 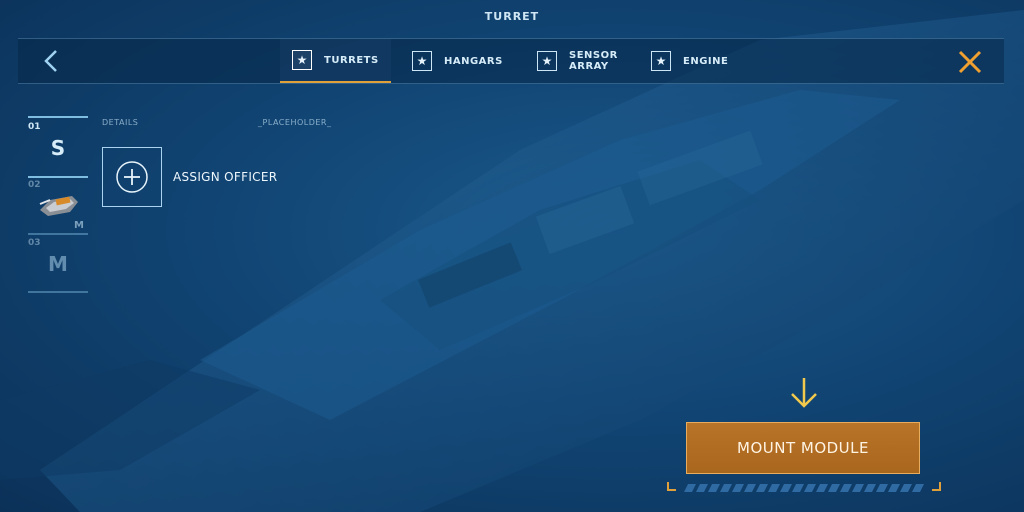 I want to click on slot-number: 01, so click(x=34, y=127).